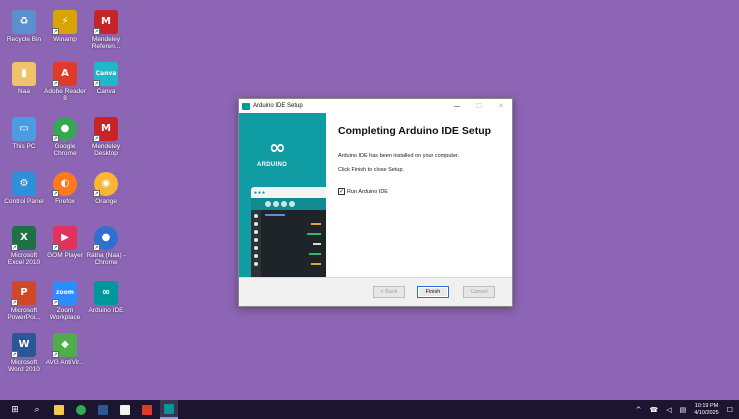 Image resolution: width=739 pixels, height=419 pixels. I want to click on desktop-icon-label: Winamp, so click(65, 39).